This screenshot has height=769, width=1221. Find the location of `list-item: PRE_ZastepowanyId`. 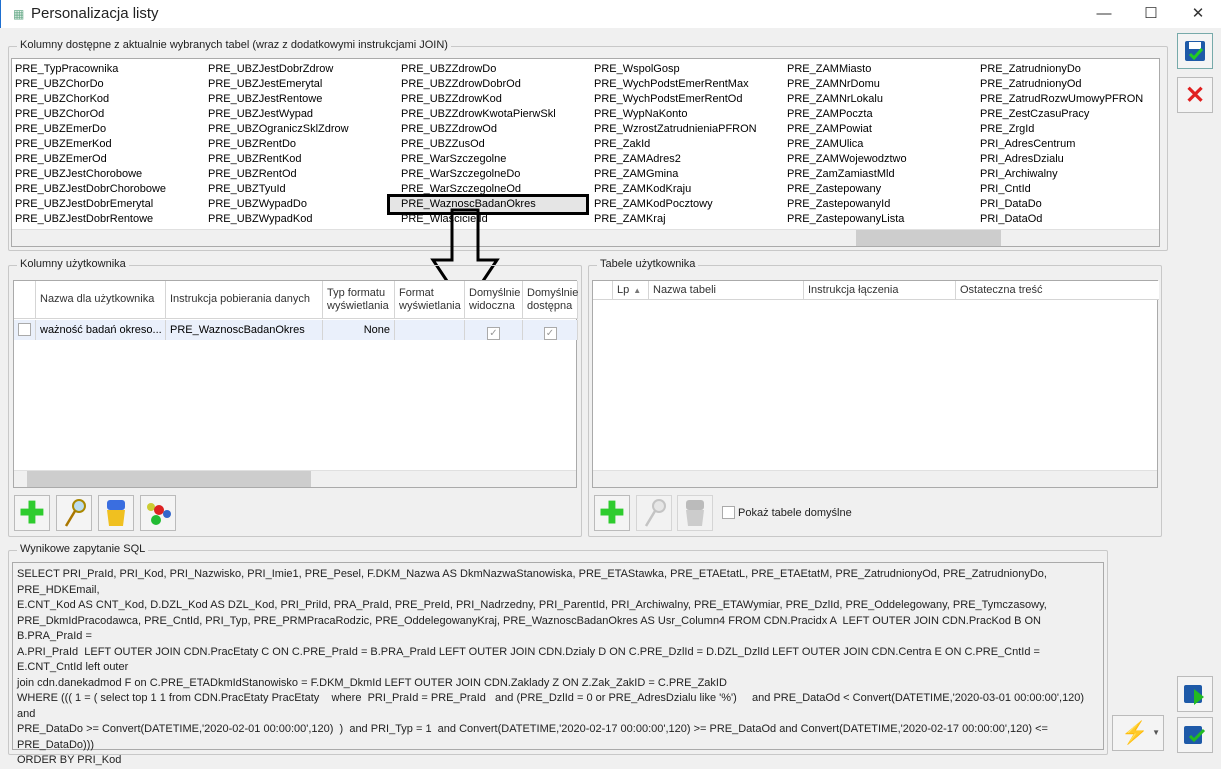

list-item: PRE_ZastepowanyId is located at coordinates (847, 204).